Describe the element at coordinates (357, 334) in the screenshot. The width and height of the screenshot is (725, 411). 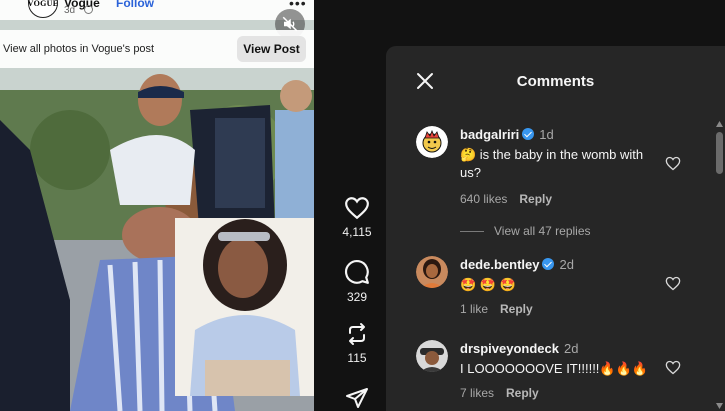
I see `repost-icon` at that location.